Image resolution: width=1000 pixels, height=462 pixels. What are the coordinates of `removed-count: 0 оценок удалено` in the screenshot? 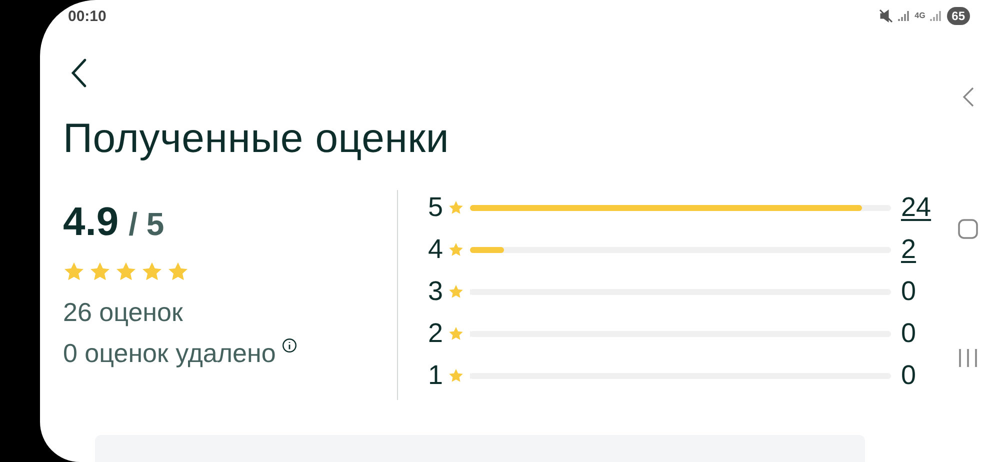 It's located at (169, 353).